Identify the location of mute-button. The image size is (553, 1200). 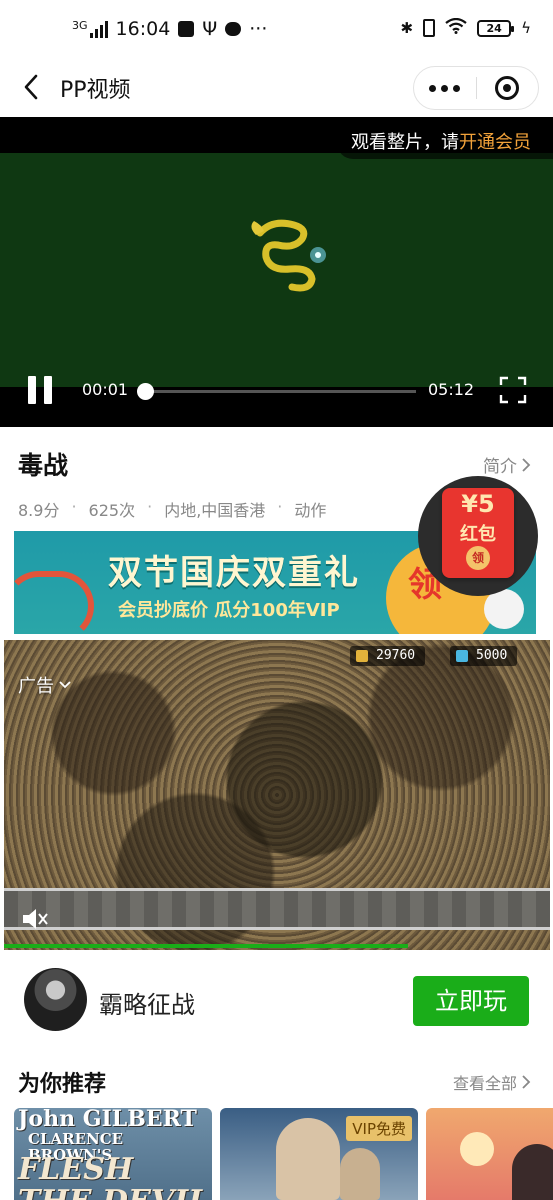
(35, 919).